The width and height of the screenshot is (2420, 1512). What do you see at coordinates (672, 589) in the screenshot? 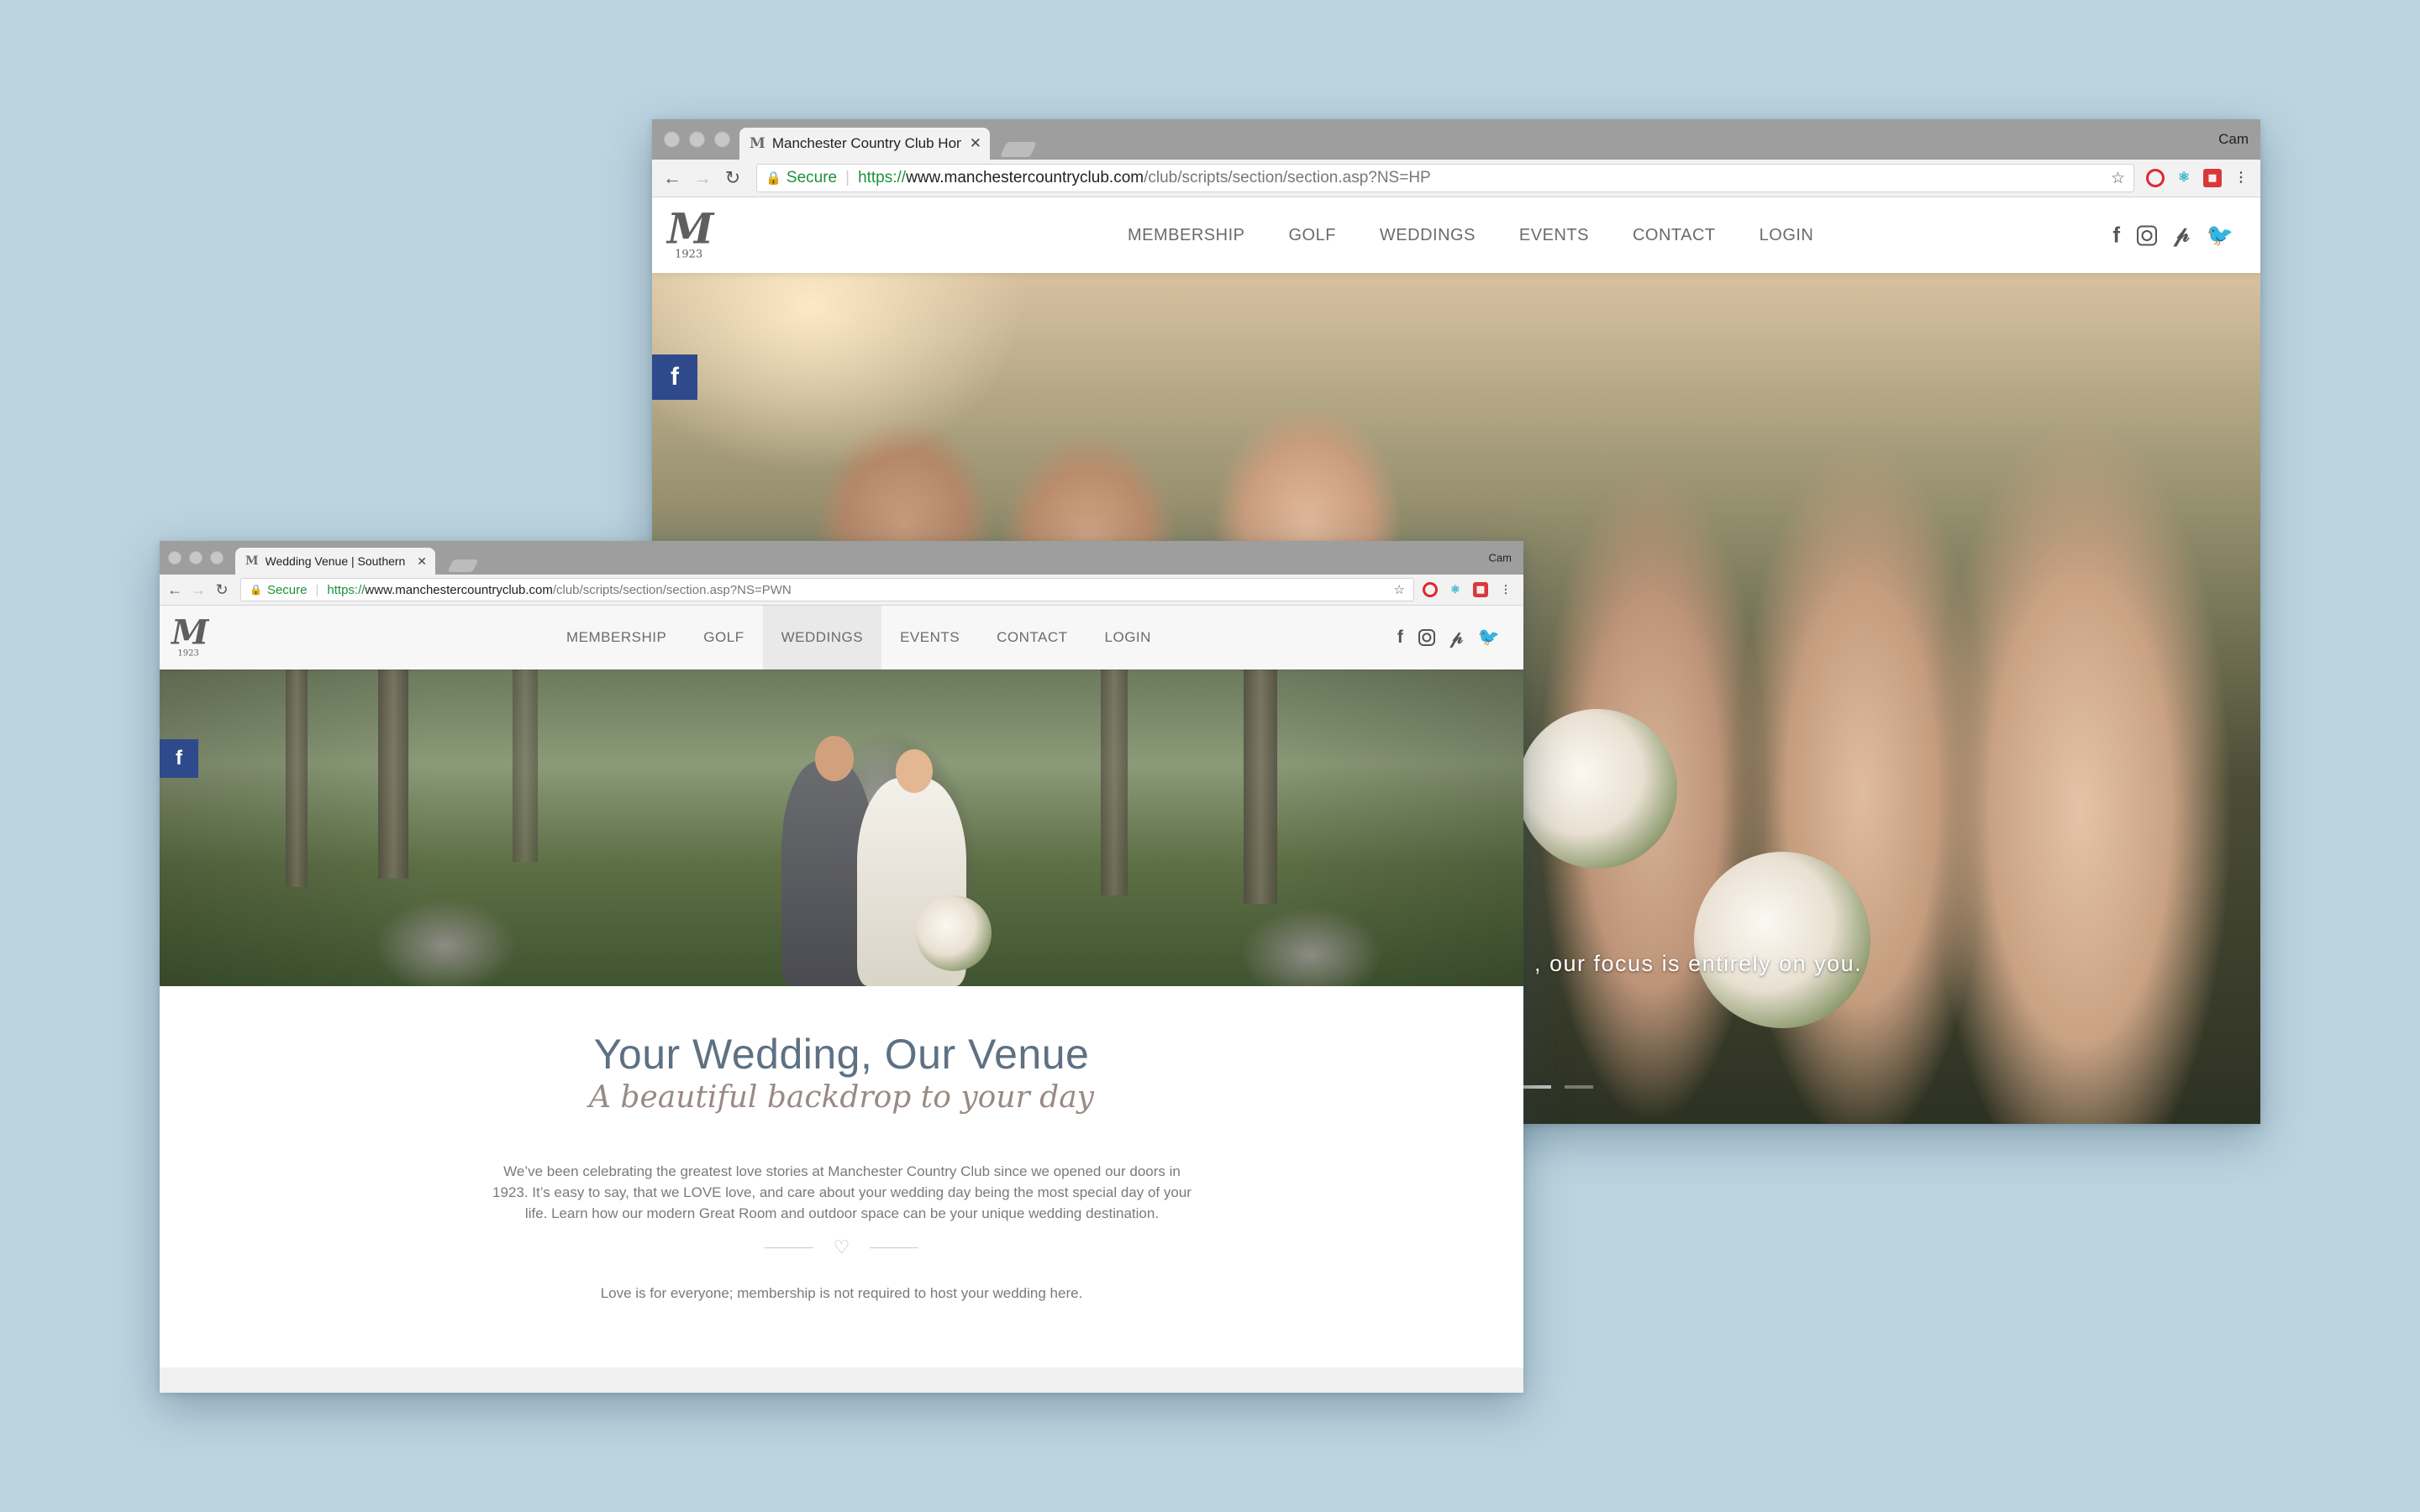
I see `url-path: /club/scripts/section/section.asp?NS=PWN` at bounding box center [672, 589].